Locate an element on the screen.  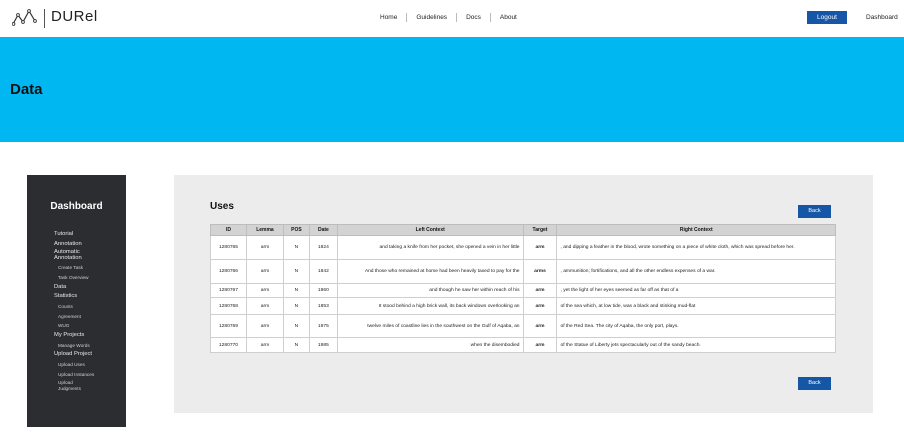
durel-logo-icon is located at coordinates (25, 18).